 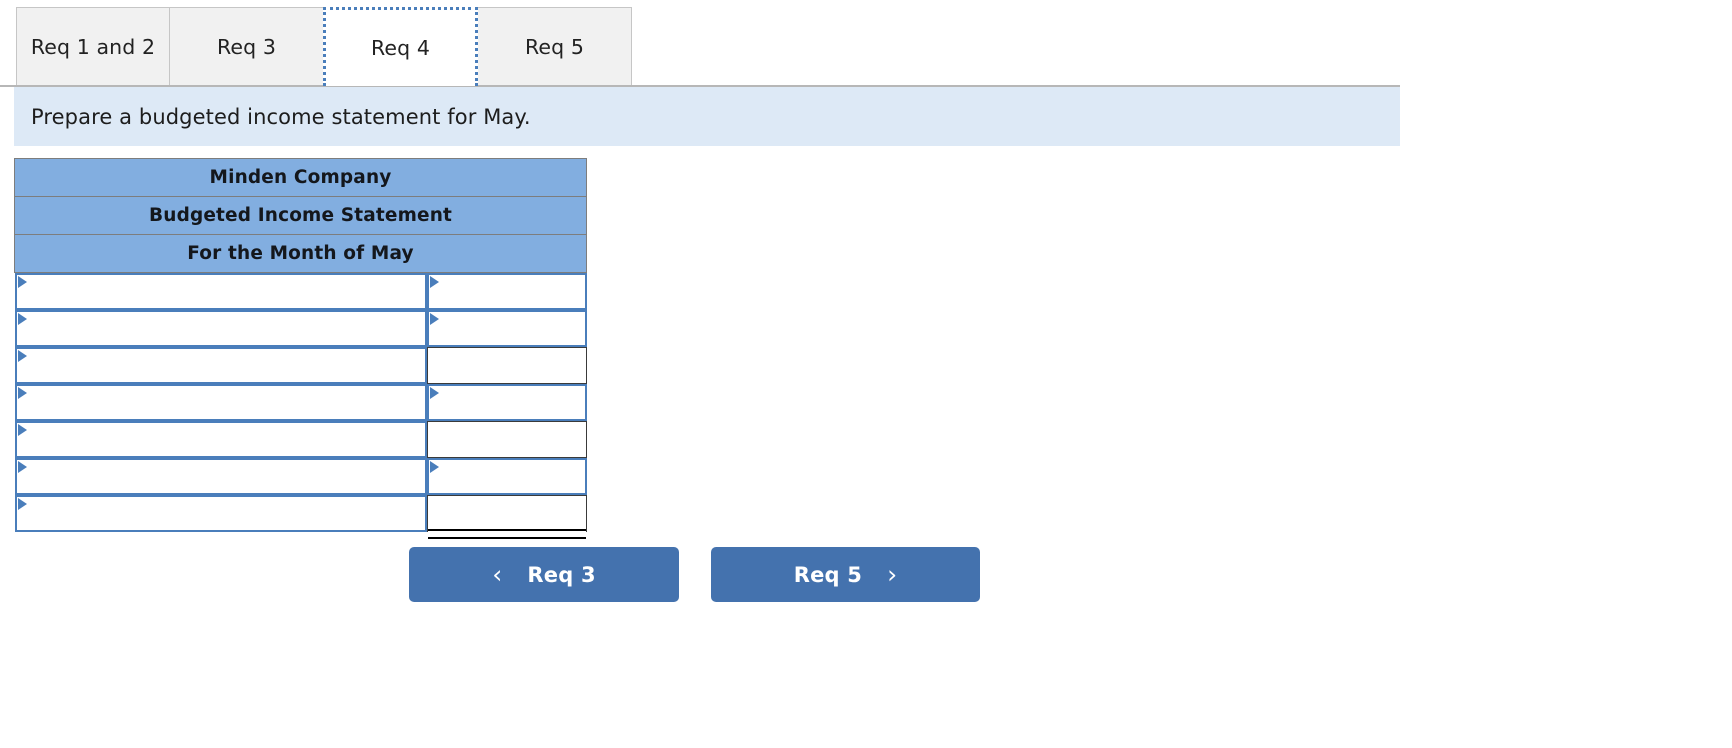 I want to click on amount-select-1-value, so click(x=504, y=291).